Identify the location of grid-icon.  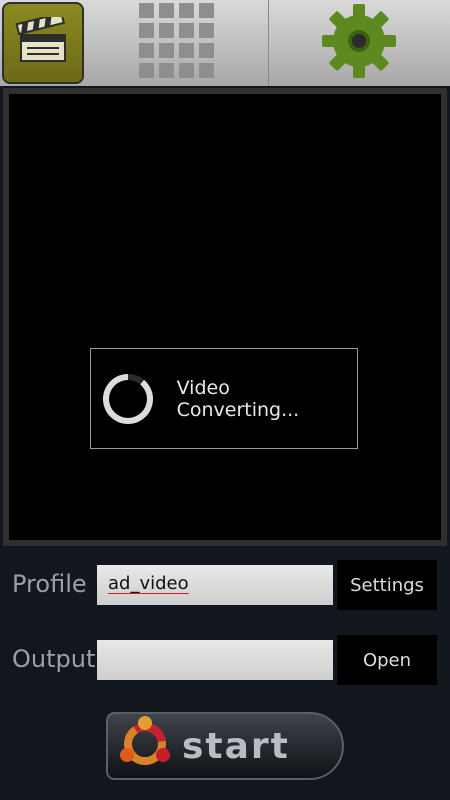
(176, 43).